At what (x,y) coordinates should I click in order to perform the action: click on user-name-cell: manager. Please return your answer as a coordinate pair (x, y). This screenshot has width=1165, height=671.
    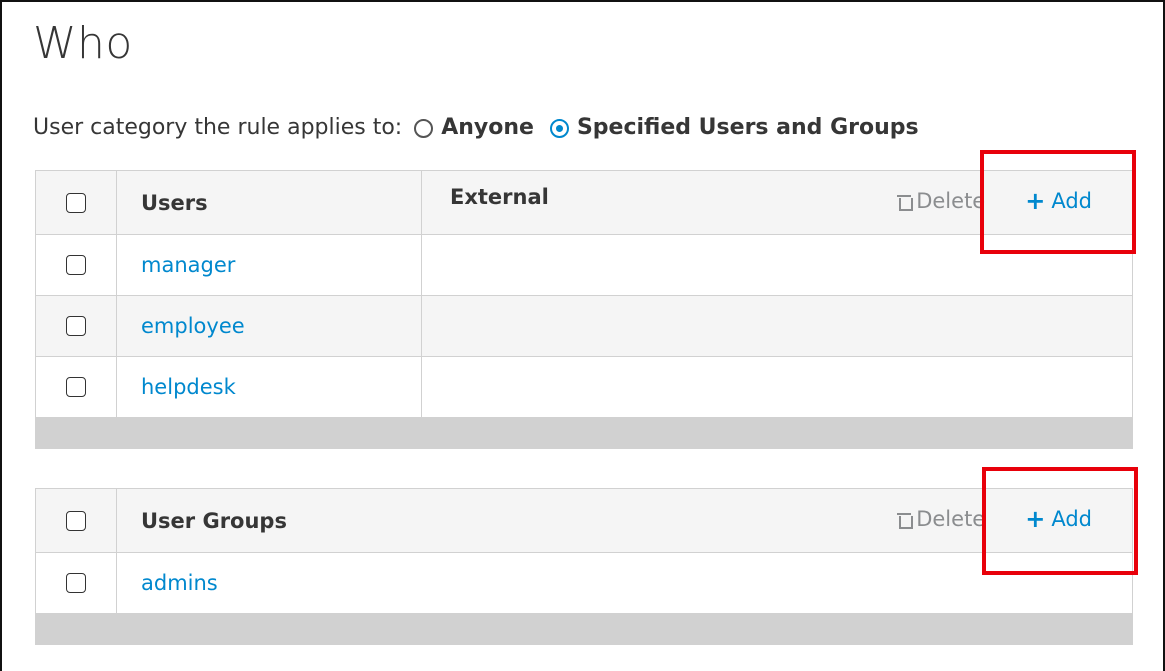
    Looking at the image, I should click on (269, 265).